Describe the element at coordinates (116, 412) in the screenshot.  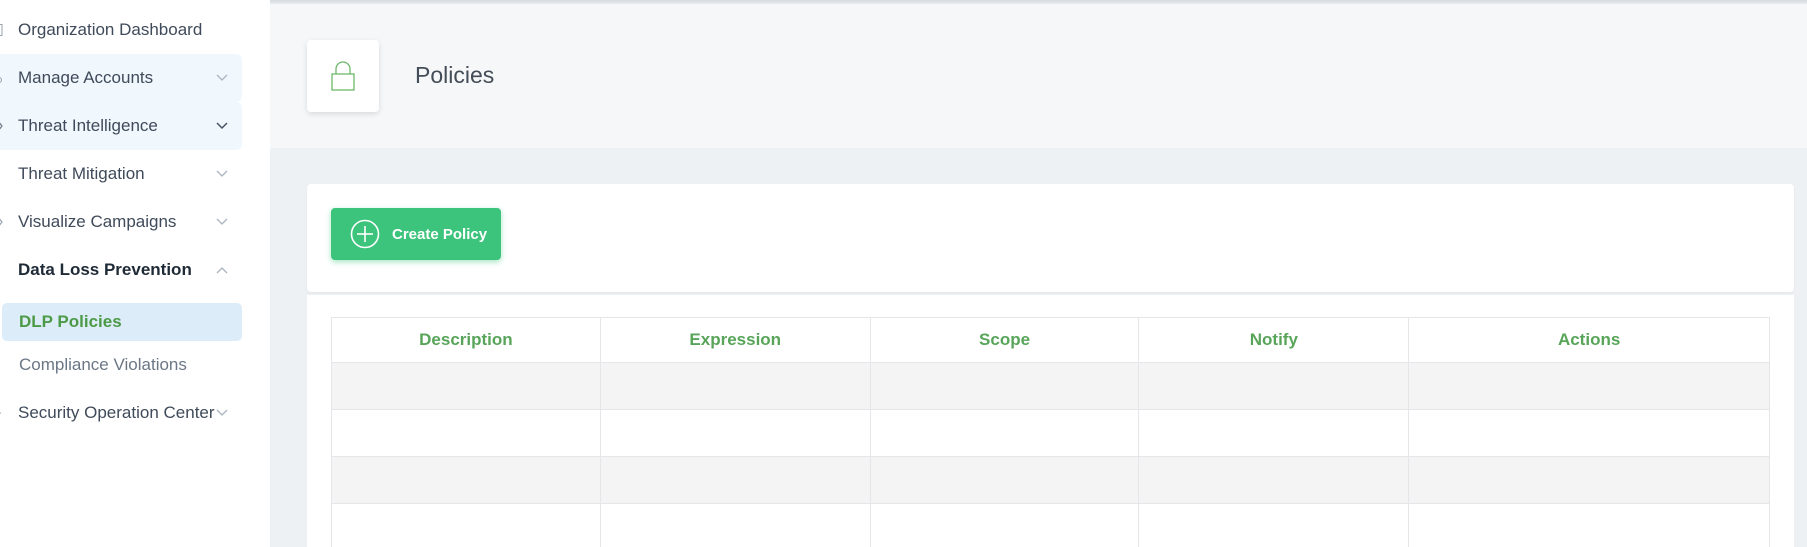
I see `sidebar-item-label: Security Operation Center` at that location.